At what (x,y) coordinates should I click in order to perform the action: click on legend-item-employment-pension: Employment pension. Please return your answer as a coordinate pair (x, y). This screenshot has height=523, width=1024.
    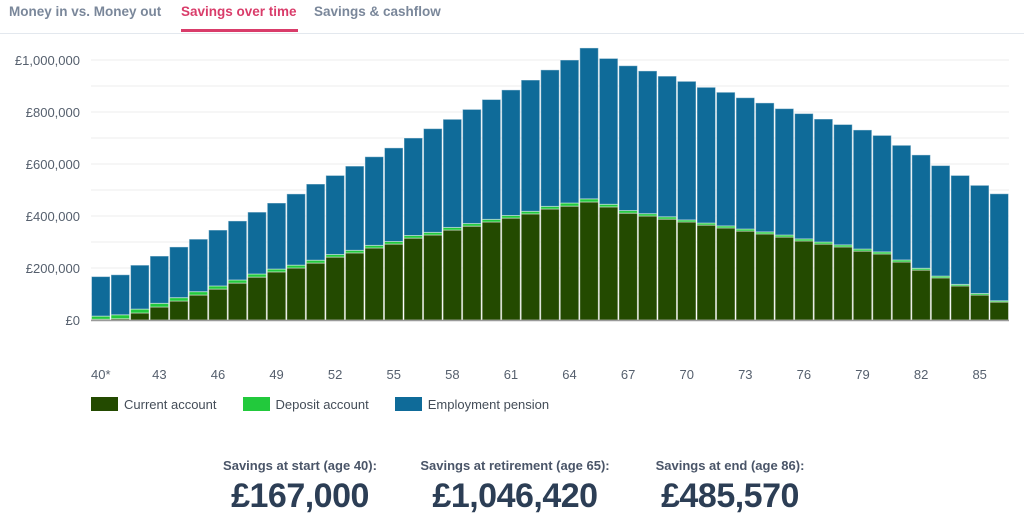
    Looking at the image, I should click on (471, 404).